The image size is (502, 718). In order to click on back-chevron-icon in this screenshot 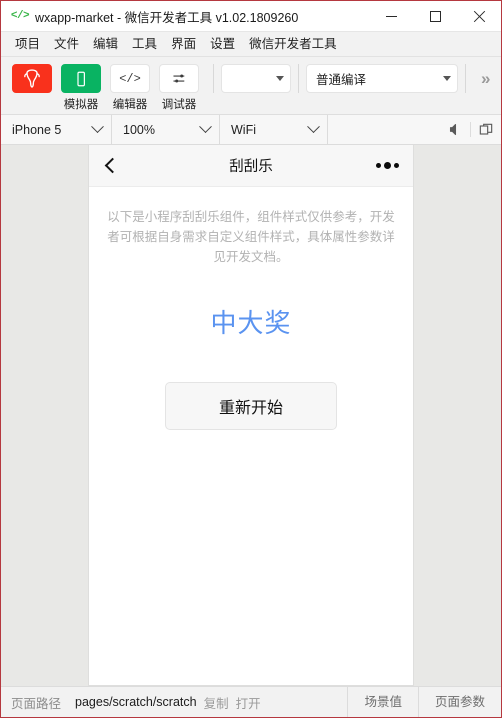, I will do `click(112, 165)`.